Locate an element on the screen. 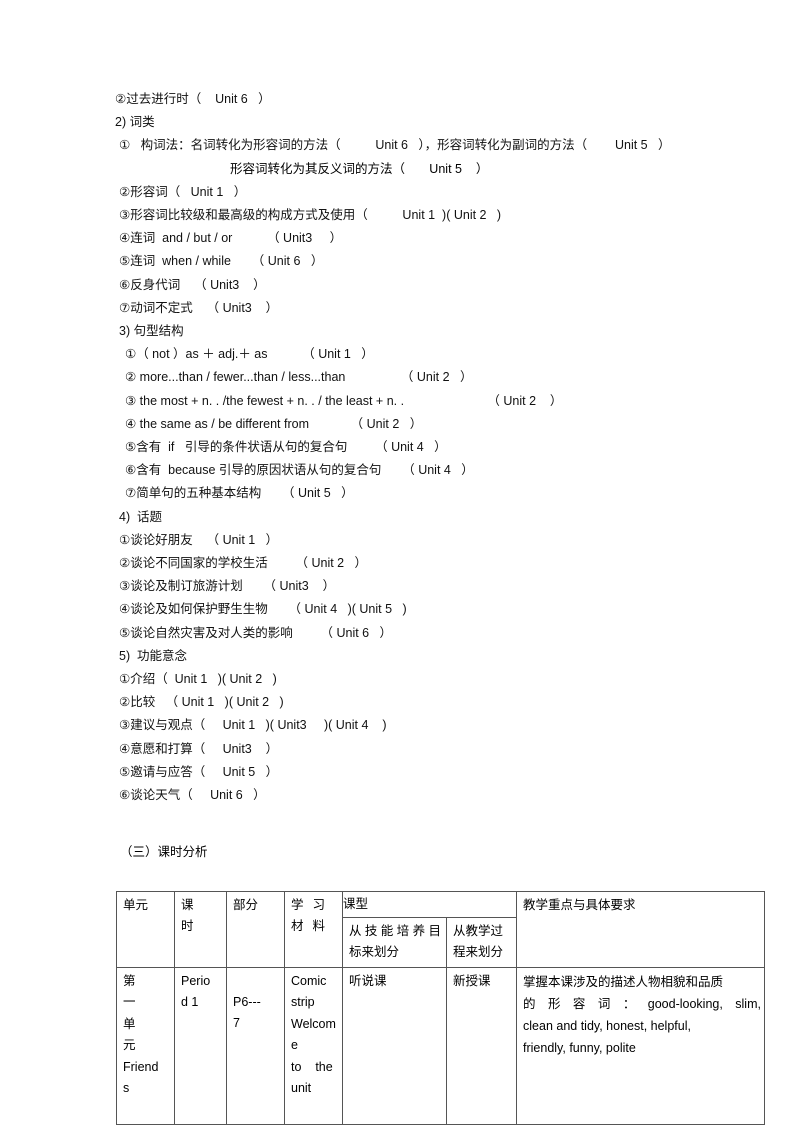 This screenshot has width=800, height=1133. word-class-item-conjunction-when: ⑤连词 when / while （ Unit 6 ） is located at coordinates (221, 261).